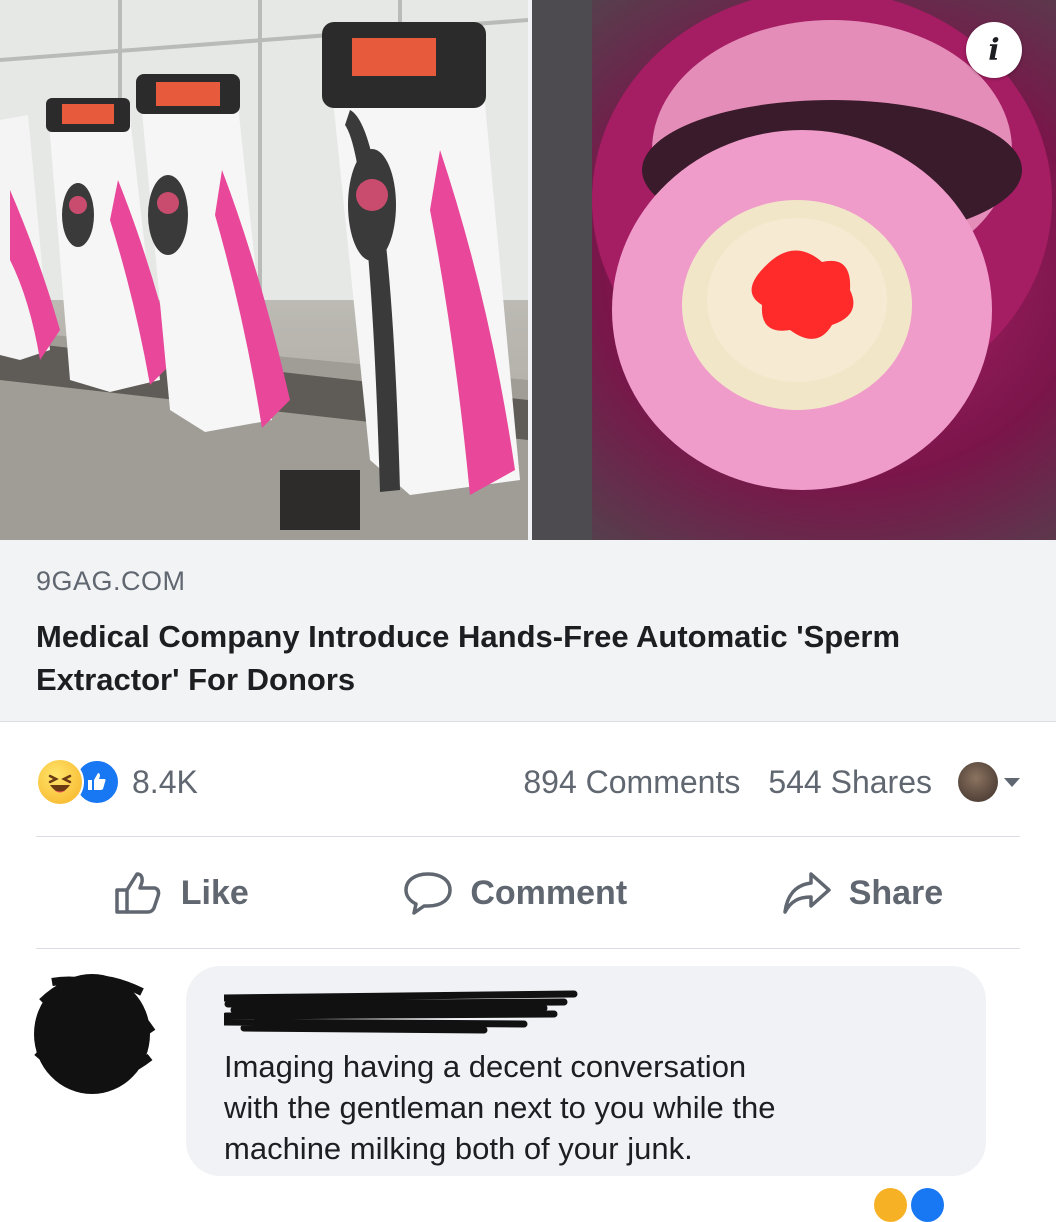 The height and width of the screenshot is (1222, 1056). Describe the element at coordinates (428, 893) in the screenshot. I see `comment-bubble-icon` at that location.